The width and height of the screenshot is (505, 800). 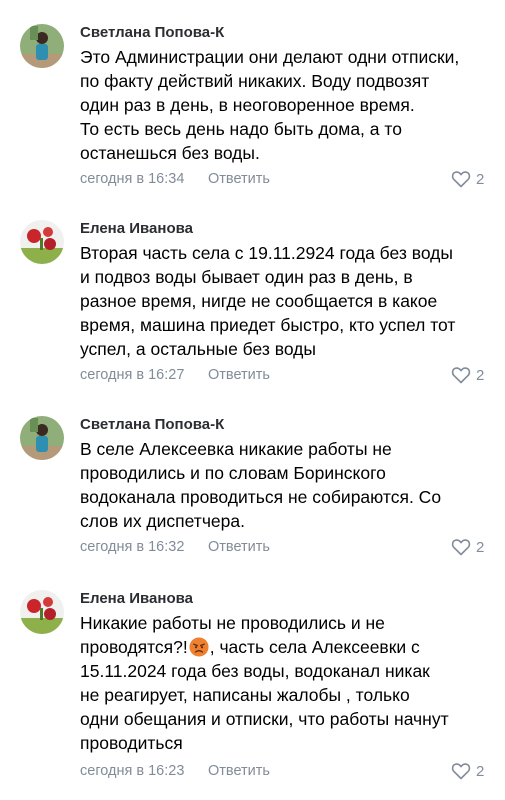 I want to click on comment-text-fragment: проводятся?!, so click(x=134, y=647).